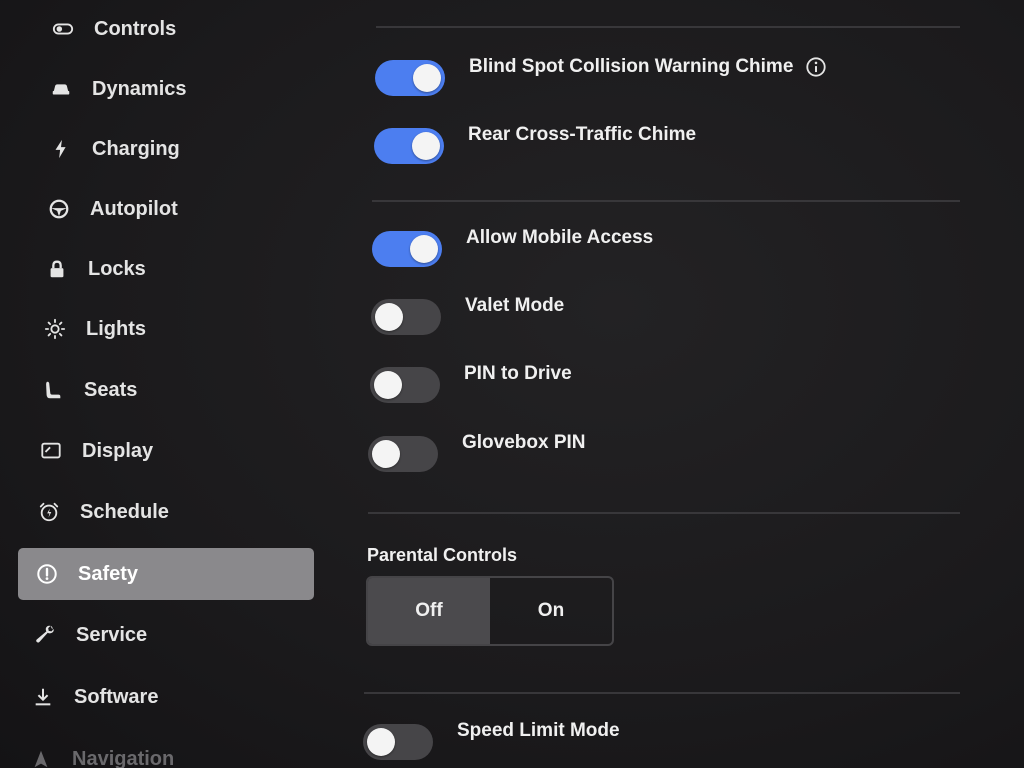 This screenshot has height=768, width=1024. I want to click on steering-wheel-icon, so click(59, 209).